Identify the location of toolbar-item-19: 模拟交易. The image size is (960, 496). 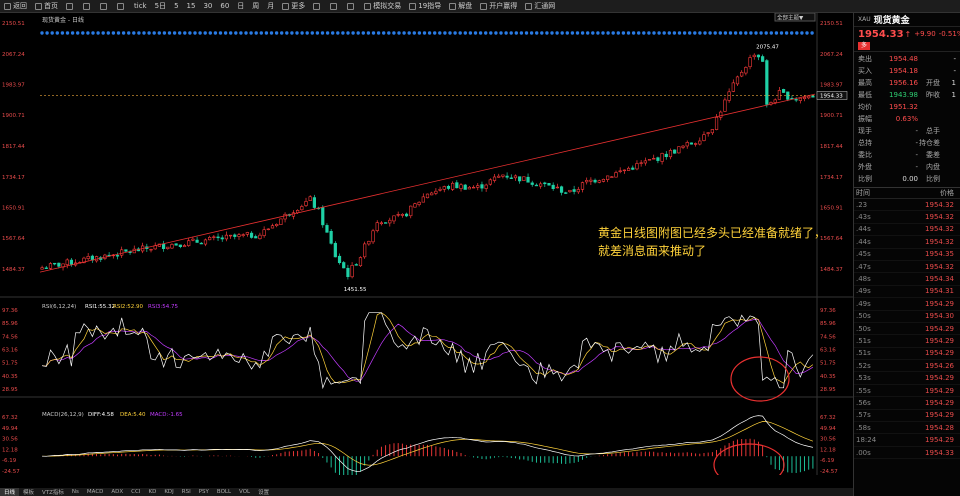
(382, 6).